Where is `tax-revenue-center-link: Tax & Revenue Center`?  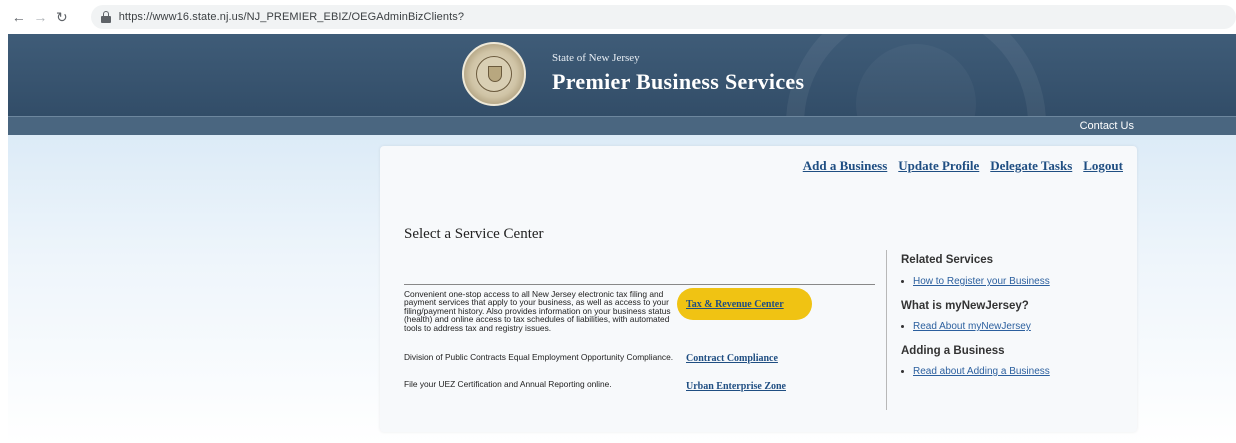 tax-revenue-center-link: Tax & Revenue Center is located at coordinates (735, 304).